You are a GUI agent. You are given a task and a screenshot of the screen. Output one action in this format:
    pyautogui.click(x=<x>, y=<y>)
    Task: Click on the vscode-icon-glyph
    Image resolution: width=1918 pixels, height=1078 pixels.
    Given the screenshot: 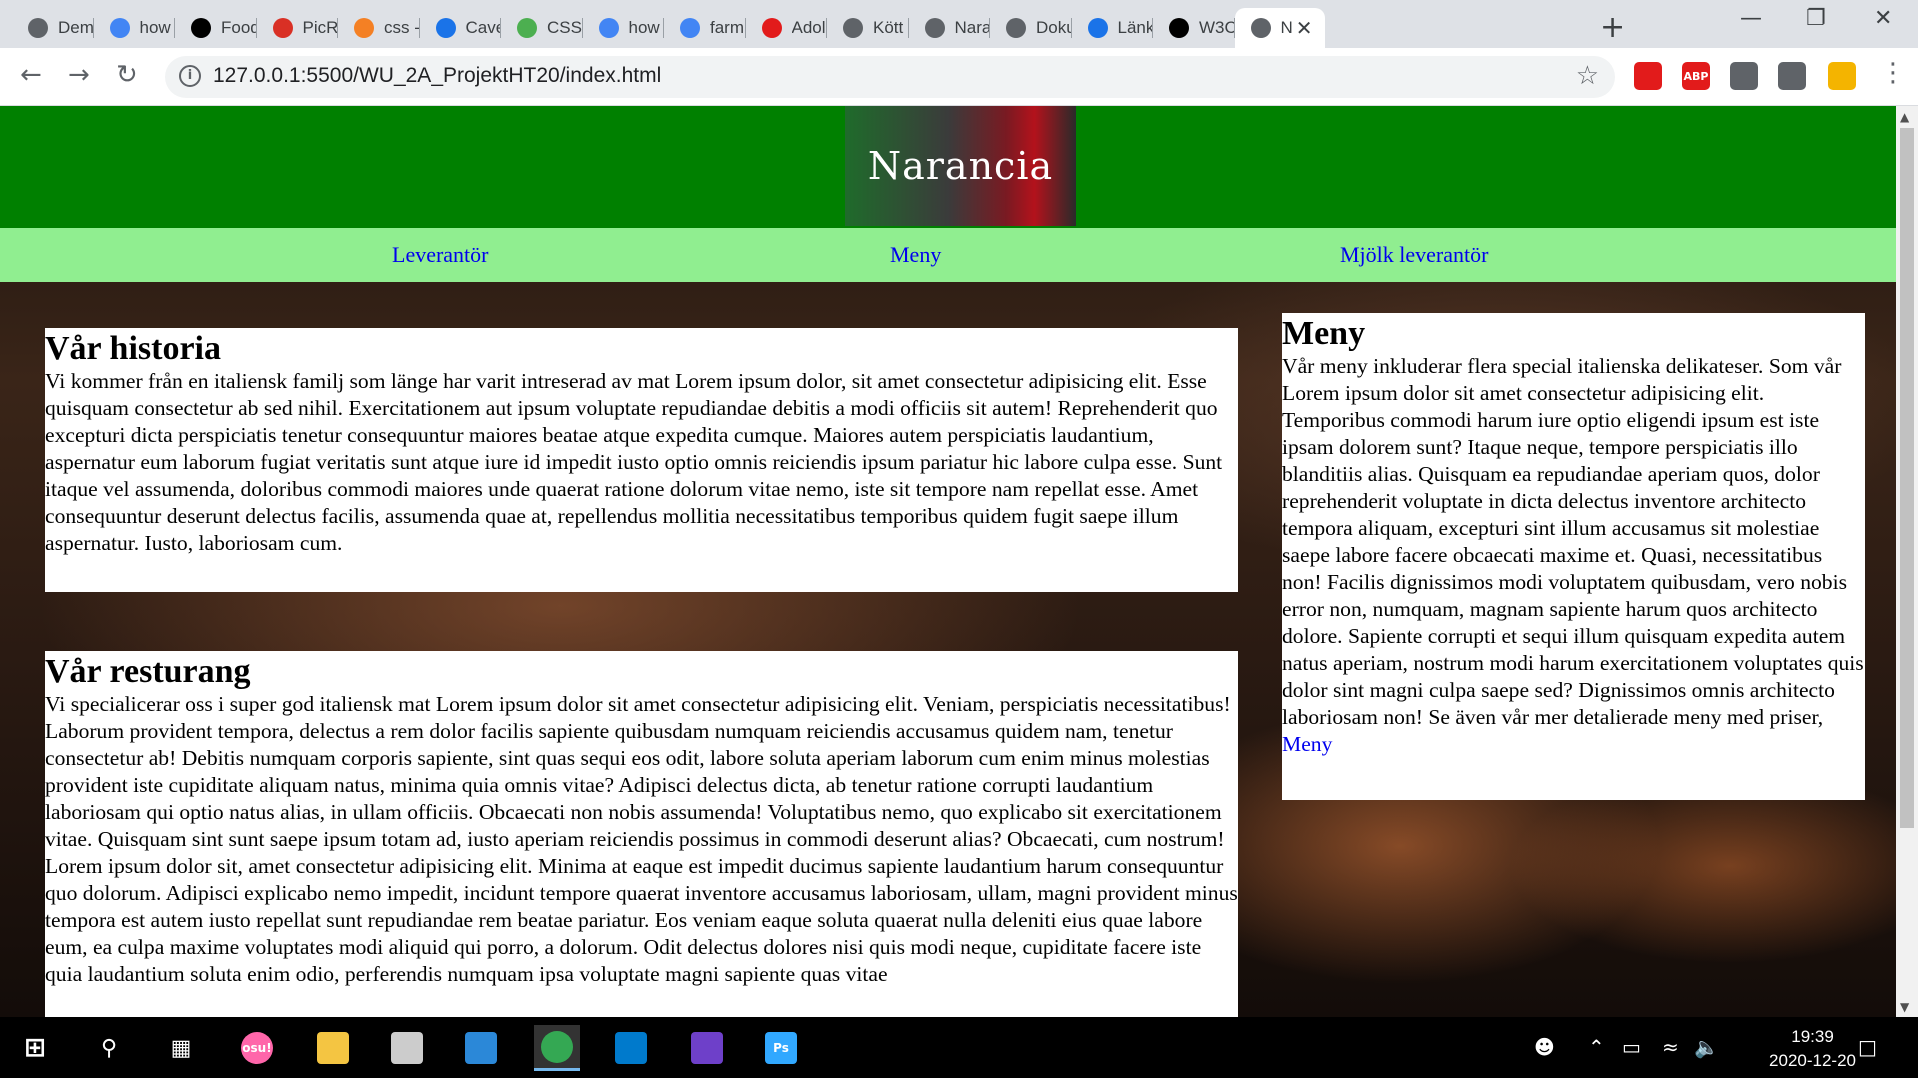 What is the action you would take?
    pyautogui.click(x=631, y=1048)
    